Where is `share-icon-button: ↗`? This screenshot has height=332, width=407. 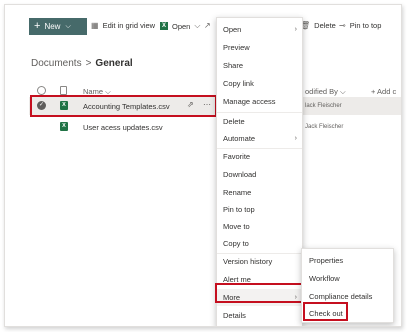
share-icon-button: ↗ is located at coordinates (207, 25).